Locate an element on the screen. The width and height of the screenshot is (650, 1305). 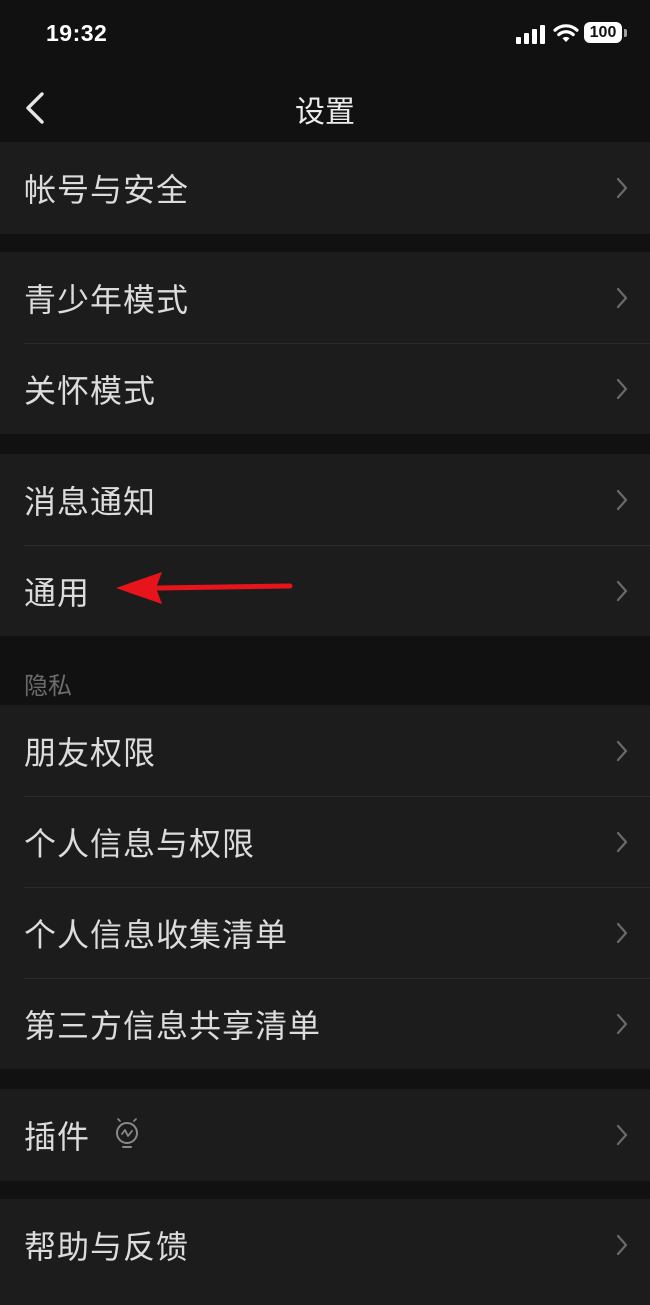
navigation-bar: 设置 is located at coordinates (325, 106).